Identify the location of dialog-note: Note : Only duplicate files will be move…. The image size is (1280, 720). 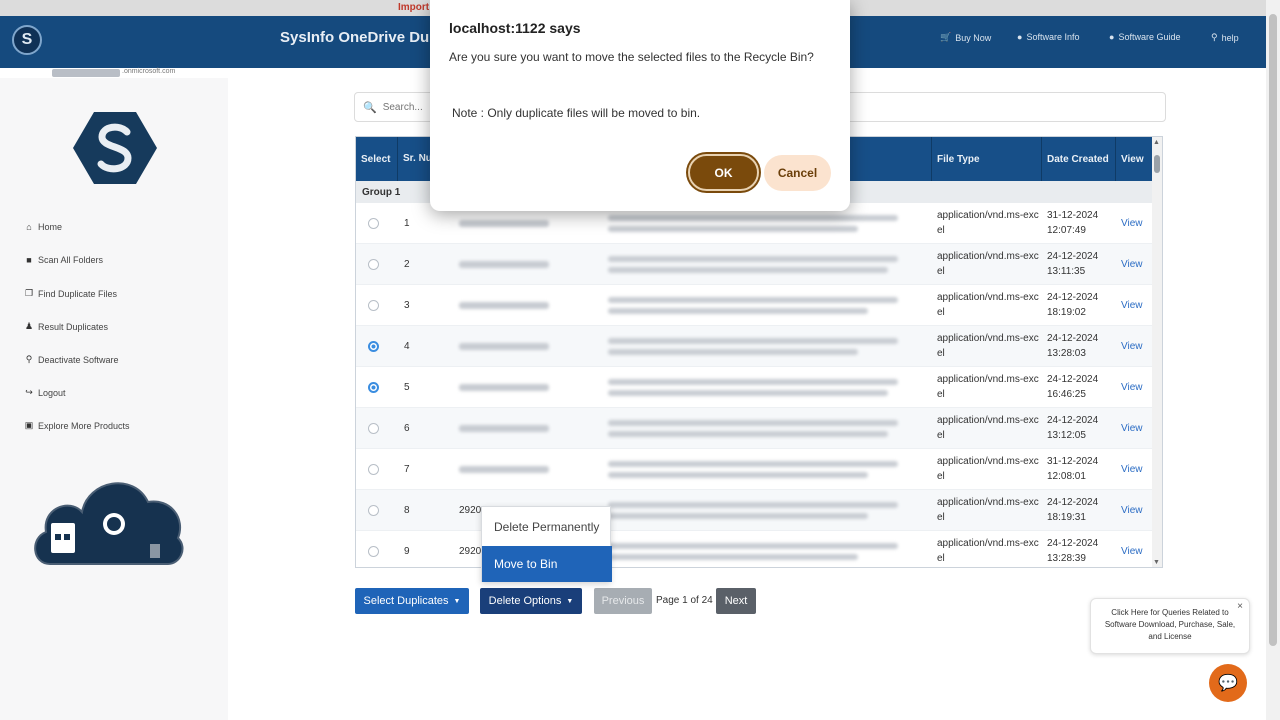
(576, 113).